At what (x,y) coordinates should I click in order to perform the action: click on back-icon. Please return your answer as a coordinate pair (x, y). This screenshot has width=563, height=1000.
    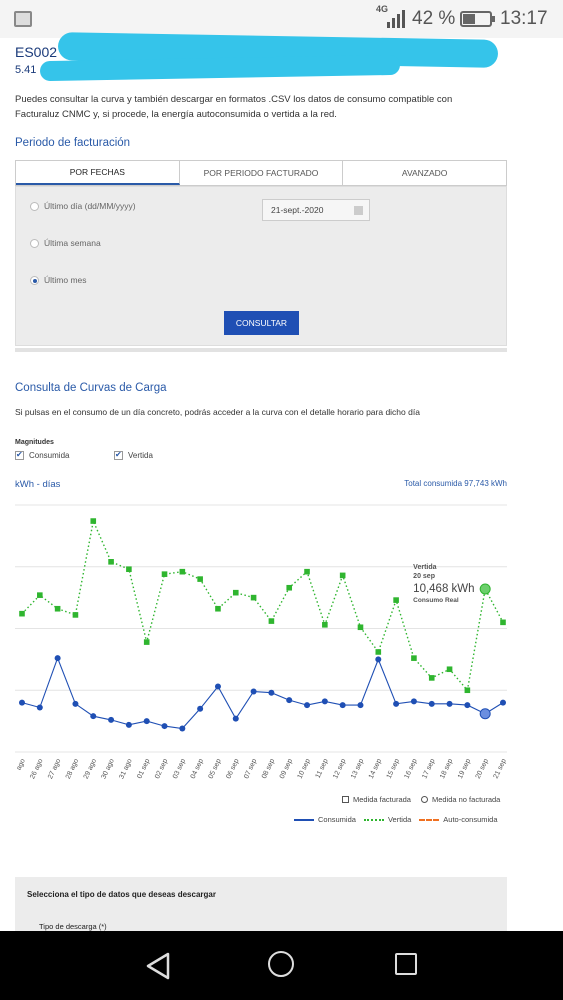
    Looking at the image, I should click on (158, 966).